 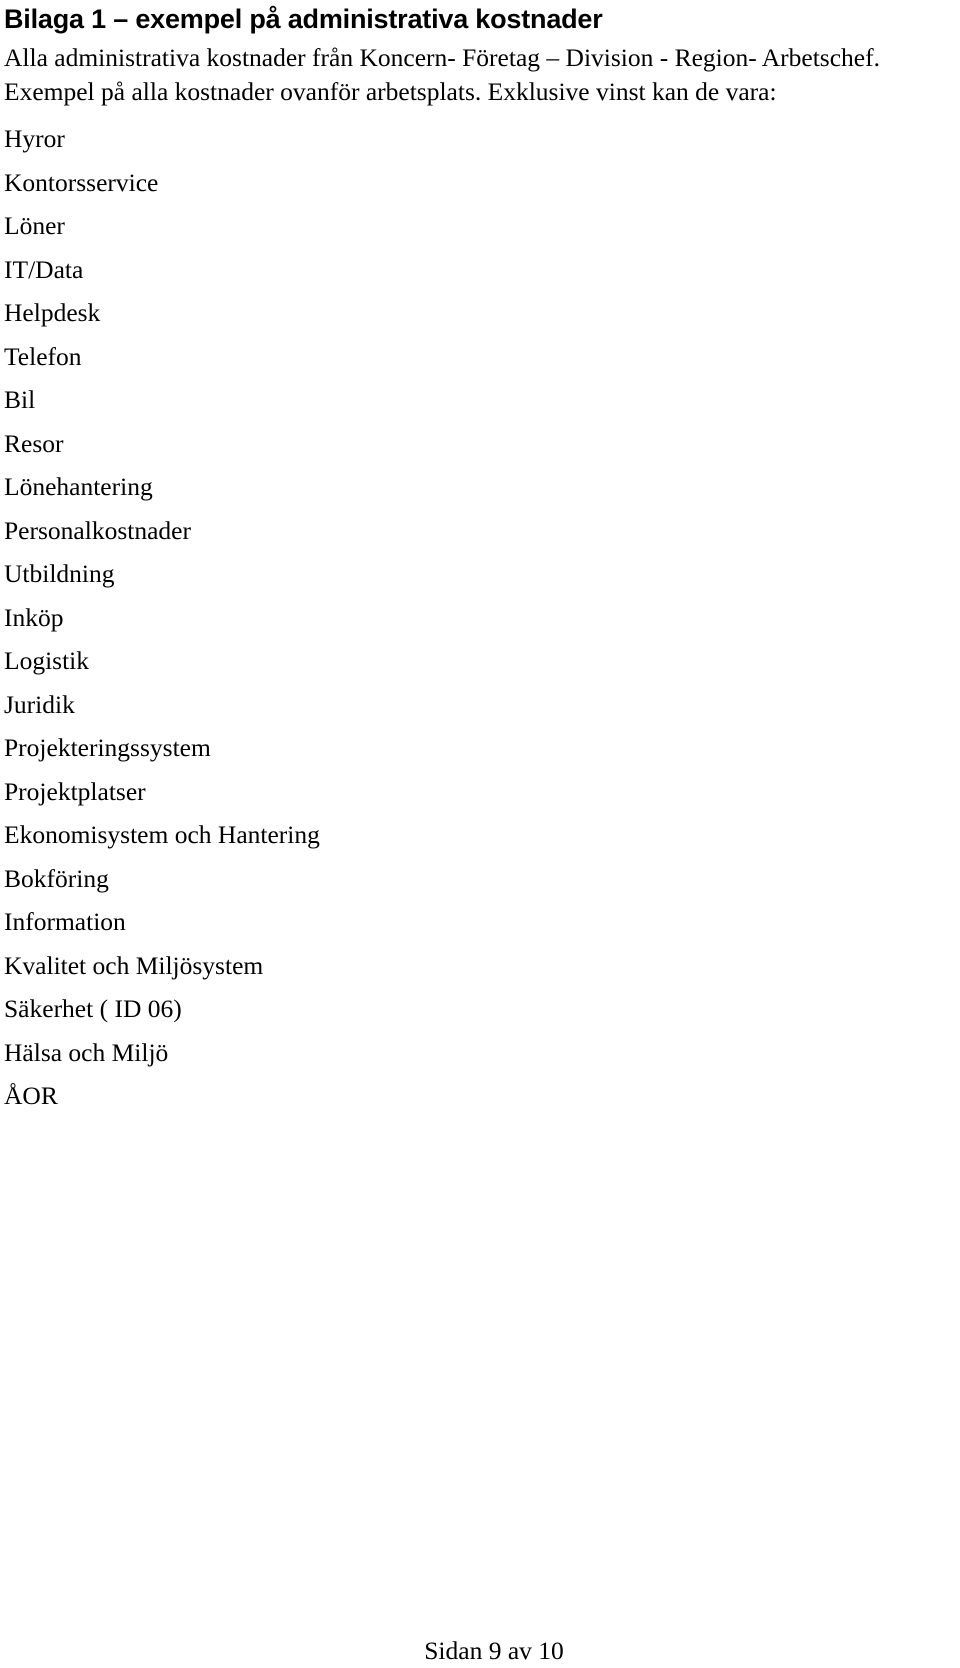 What do you see at coordinates (34, 617) in the screenshot?
I see `list-item: Inköp` at bounding box center [34, 617].